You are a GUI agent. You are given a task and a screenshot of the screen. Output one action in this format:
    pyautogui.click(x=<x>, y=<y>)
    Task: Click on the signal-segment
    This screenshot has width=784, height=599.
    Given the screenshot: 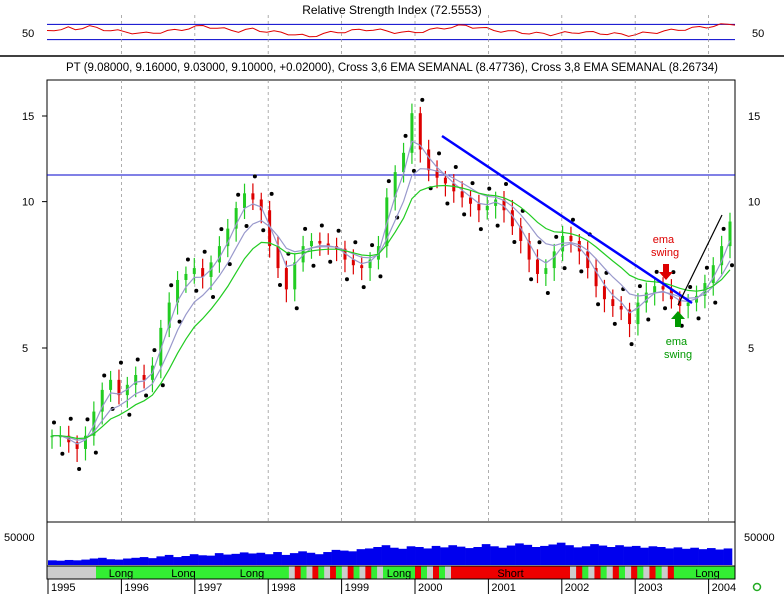 What is the action you would take?
    pyautogui.click(x=71, y=572)
    